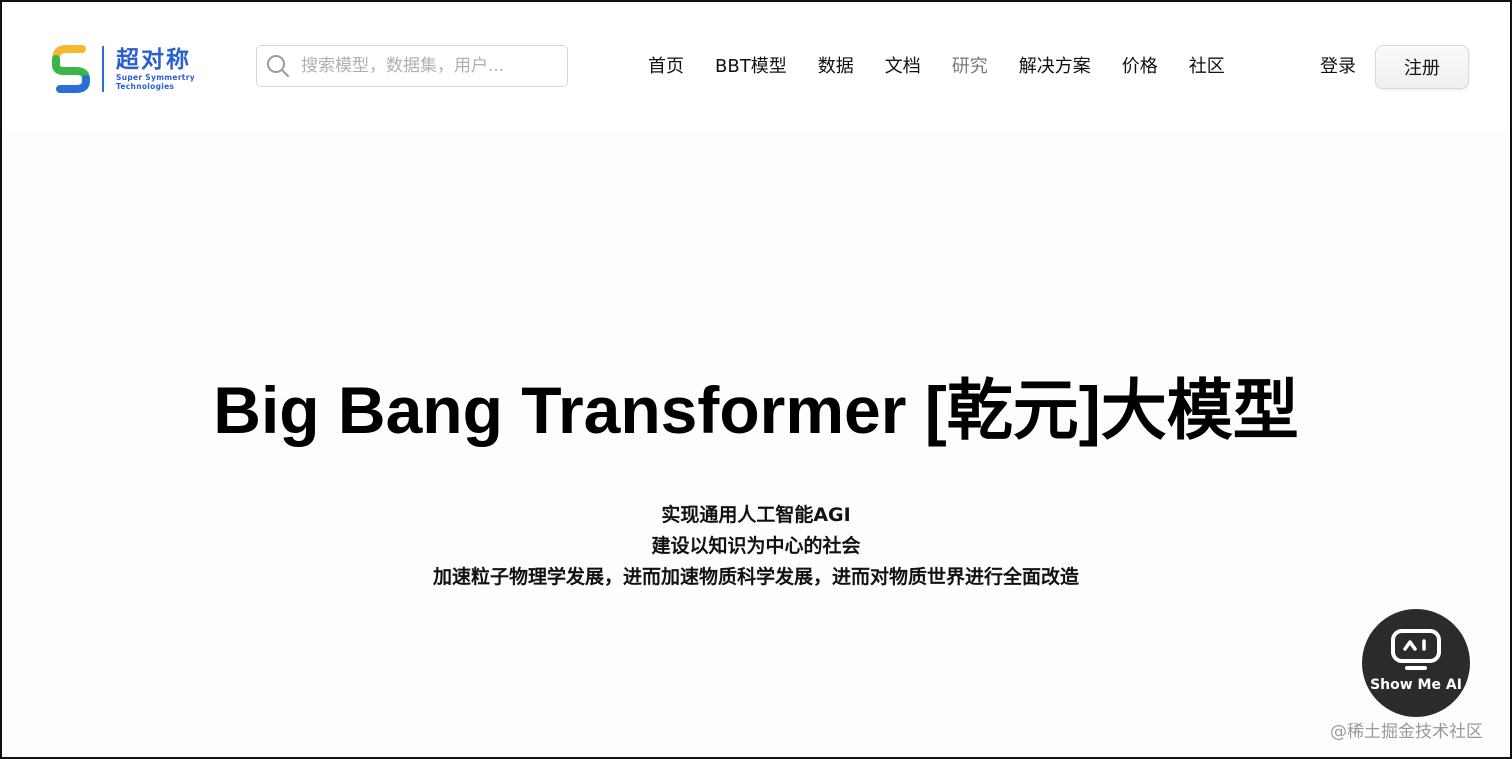 This screenshot has width=1512, height=759. Describe the element at coordinates (751, 67) in the screenshot. I see `nav-item-bbt-model: BBT模型` at that location.